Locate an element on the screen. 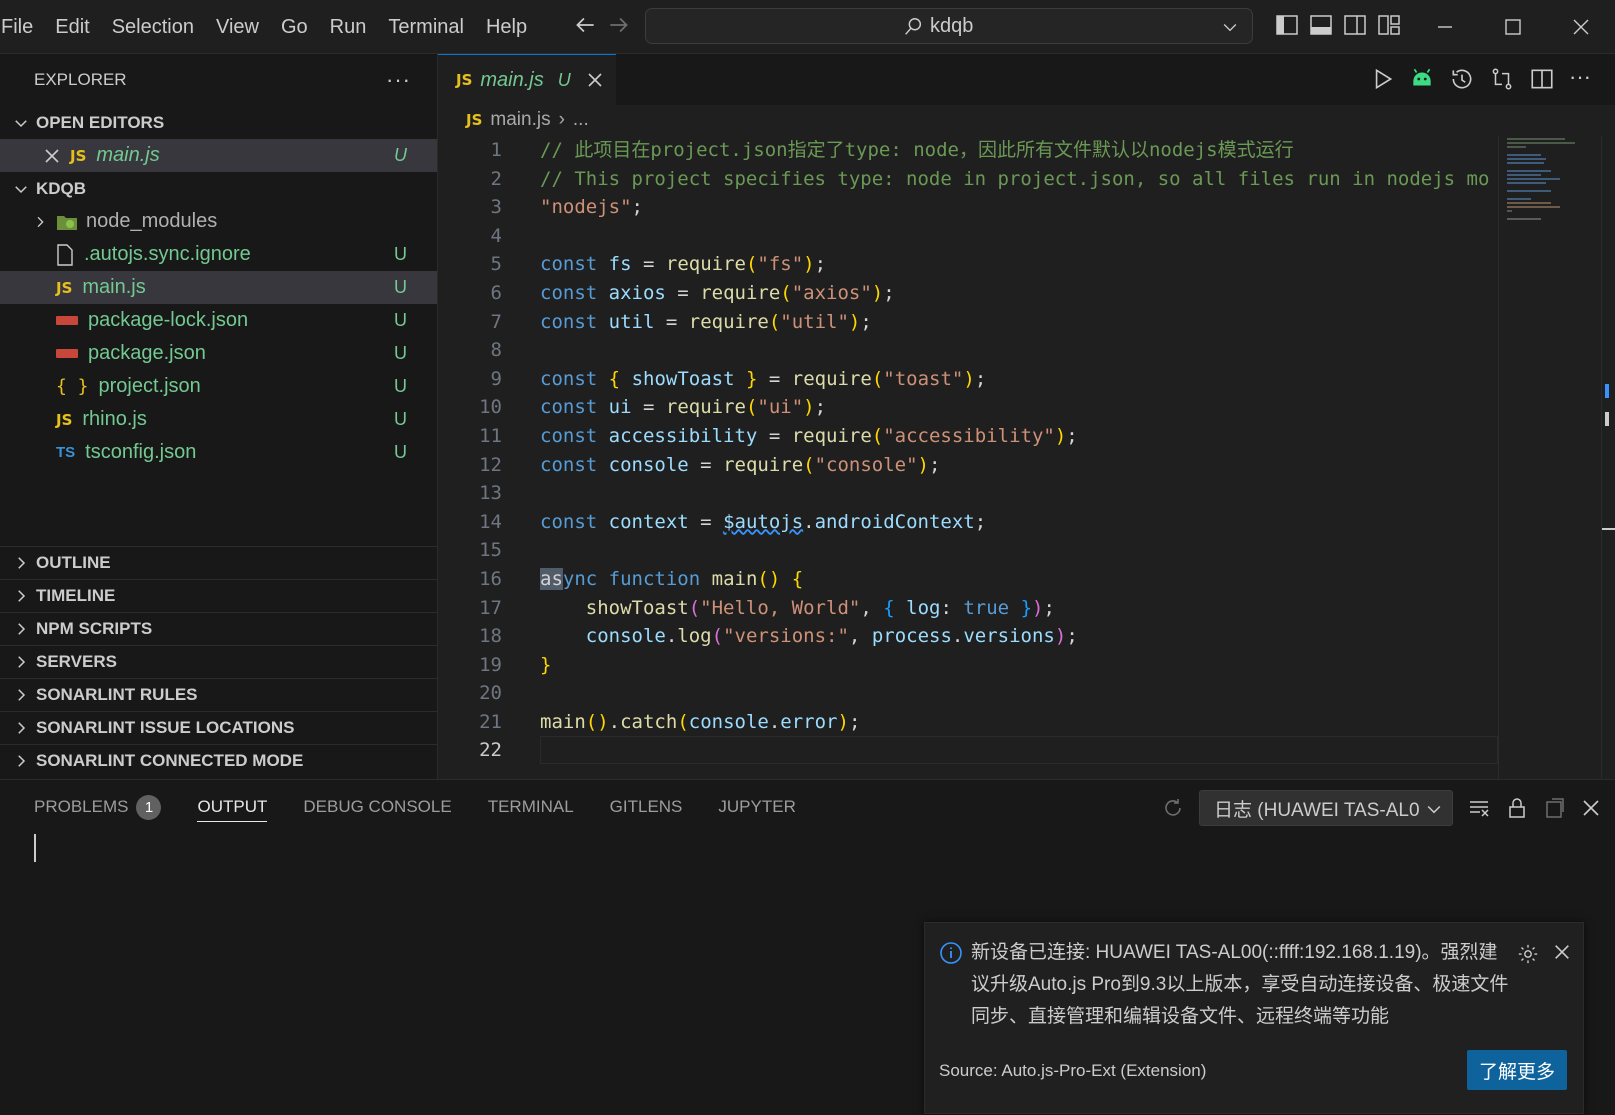  tab-problems: PROBLEMS 1 is located at coordinates (98, 807).